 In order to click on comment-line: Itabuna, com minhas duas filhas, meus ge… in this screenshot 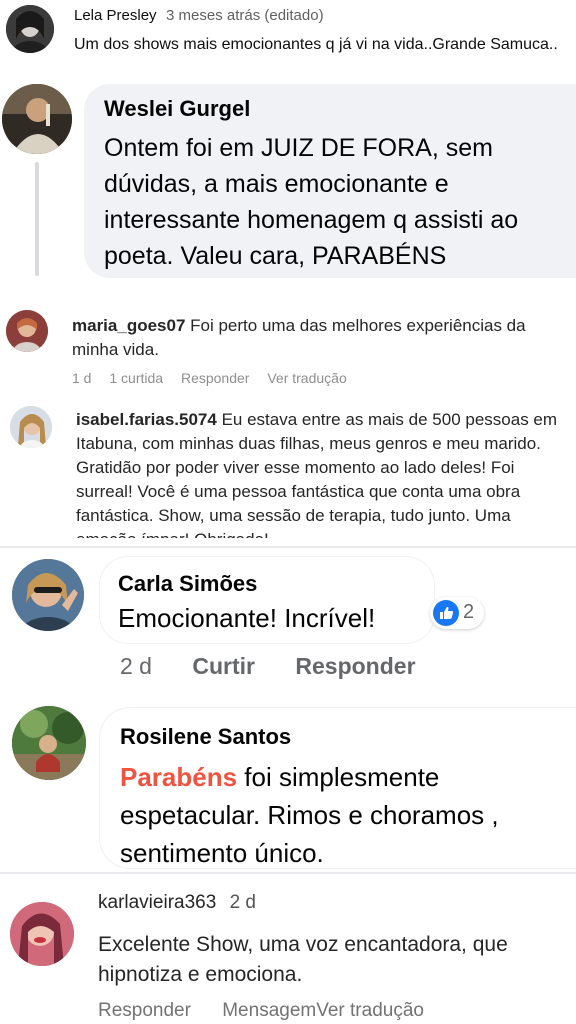, I will do `click(308, 443)`.